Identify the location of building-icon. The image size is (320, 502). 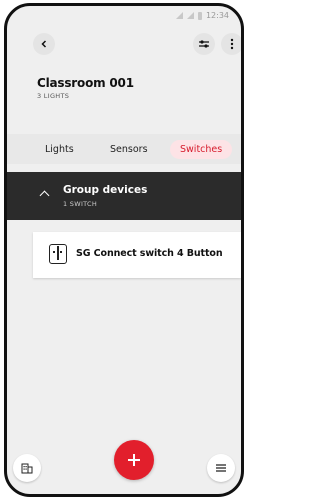
(27, 468).